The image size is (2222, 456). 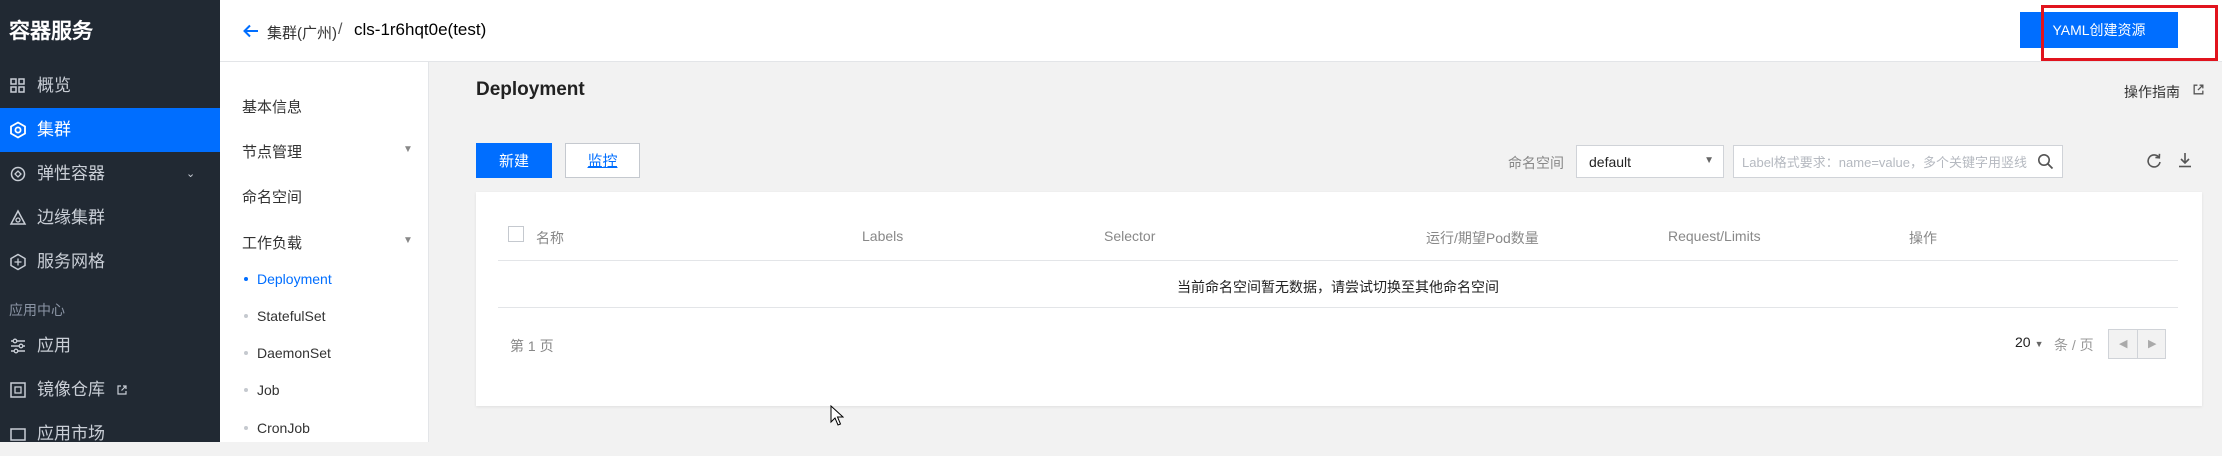 What do you see at coordinates (1221, 31) in the screenshot?
I see `top-header: 集群(广州) / cls-1r6hqt0e(test) YAML创建资源` at bounding box center [1221, 31].